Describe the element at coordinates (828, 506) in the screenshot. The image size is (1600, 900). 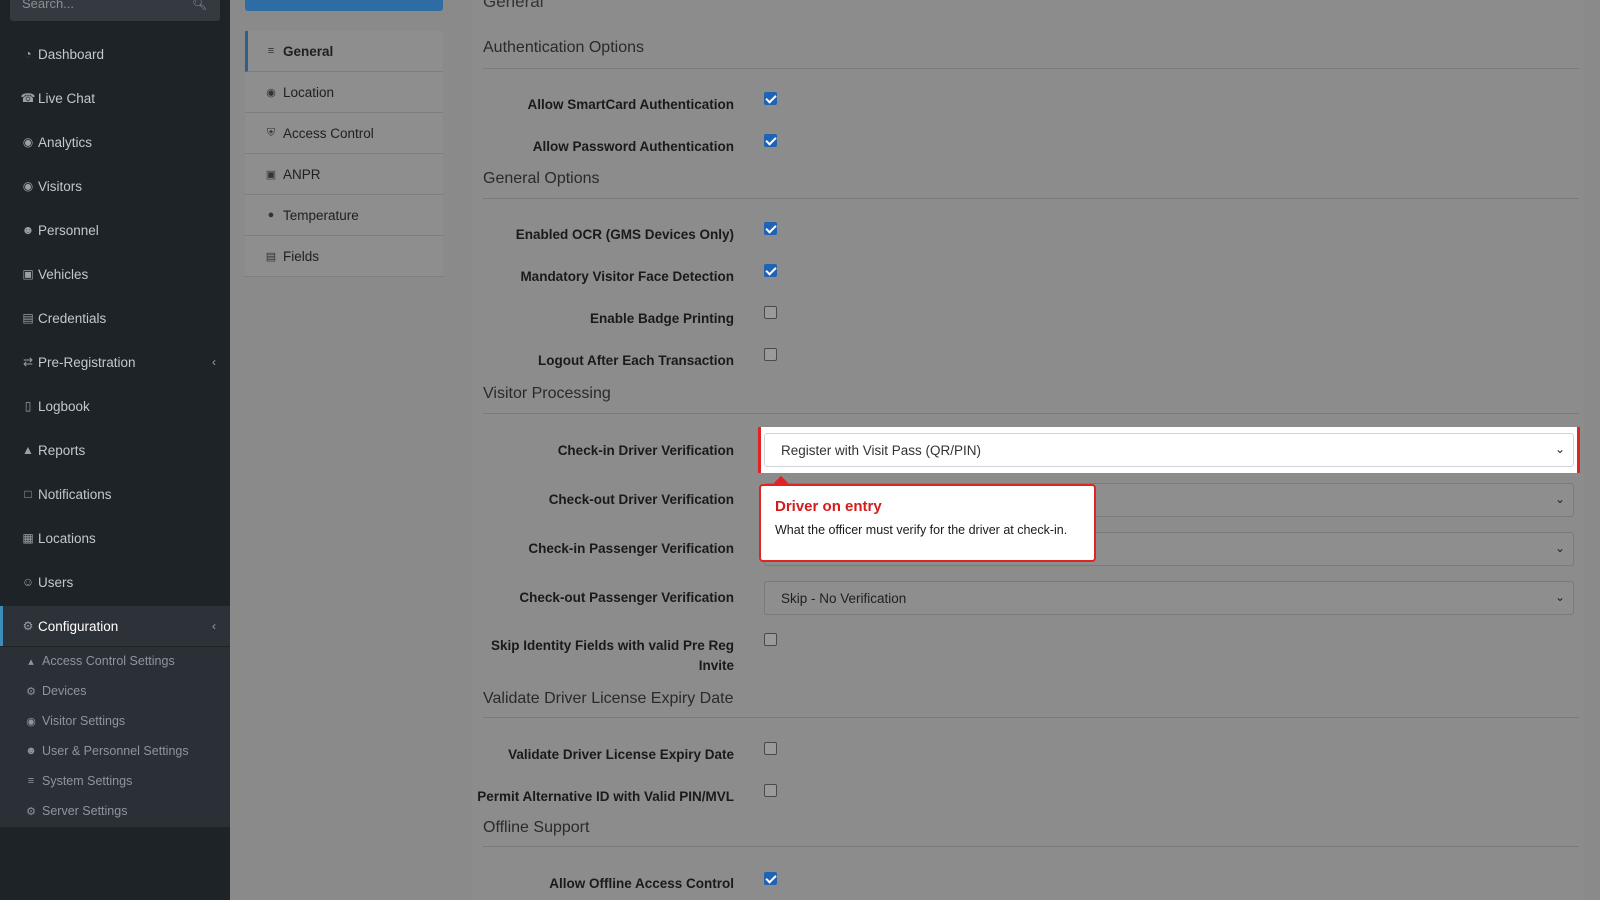
I see `tooltip-title: Driver on entry` at that location.